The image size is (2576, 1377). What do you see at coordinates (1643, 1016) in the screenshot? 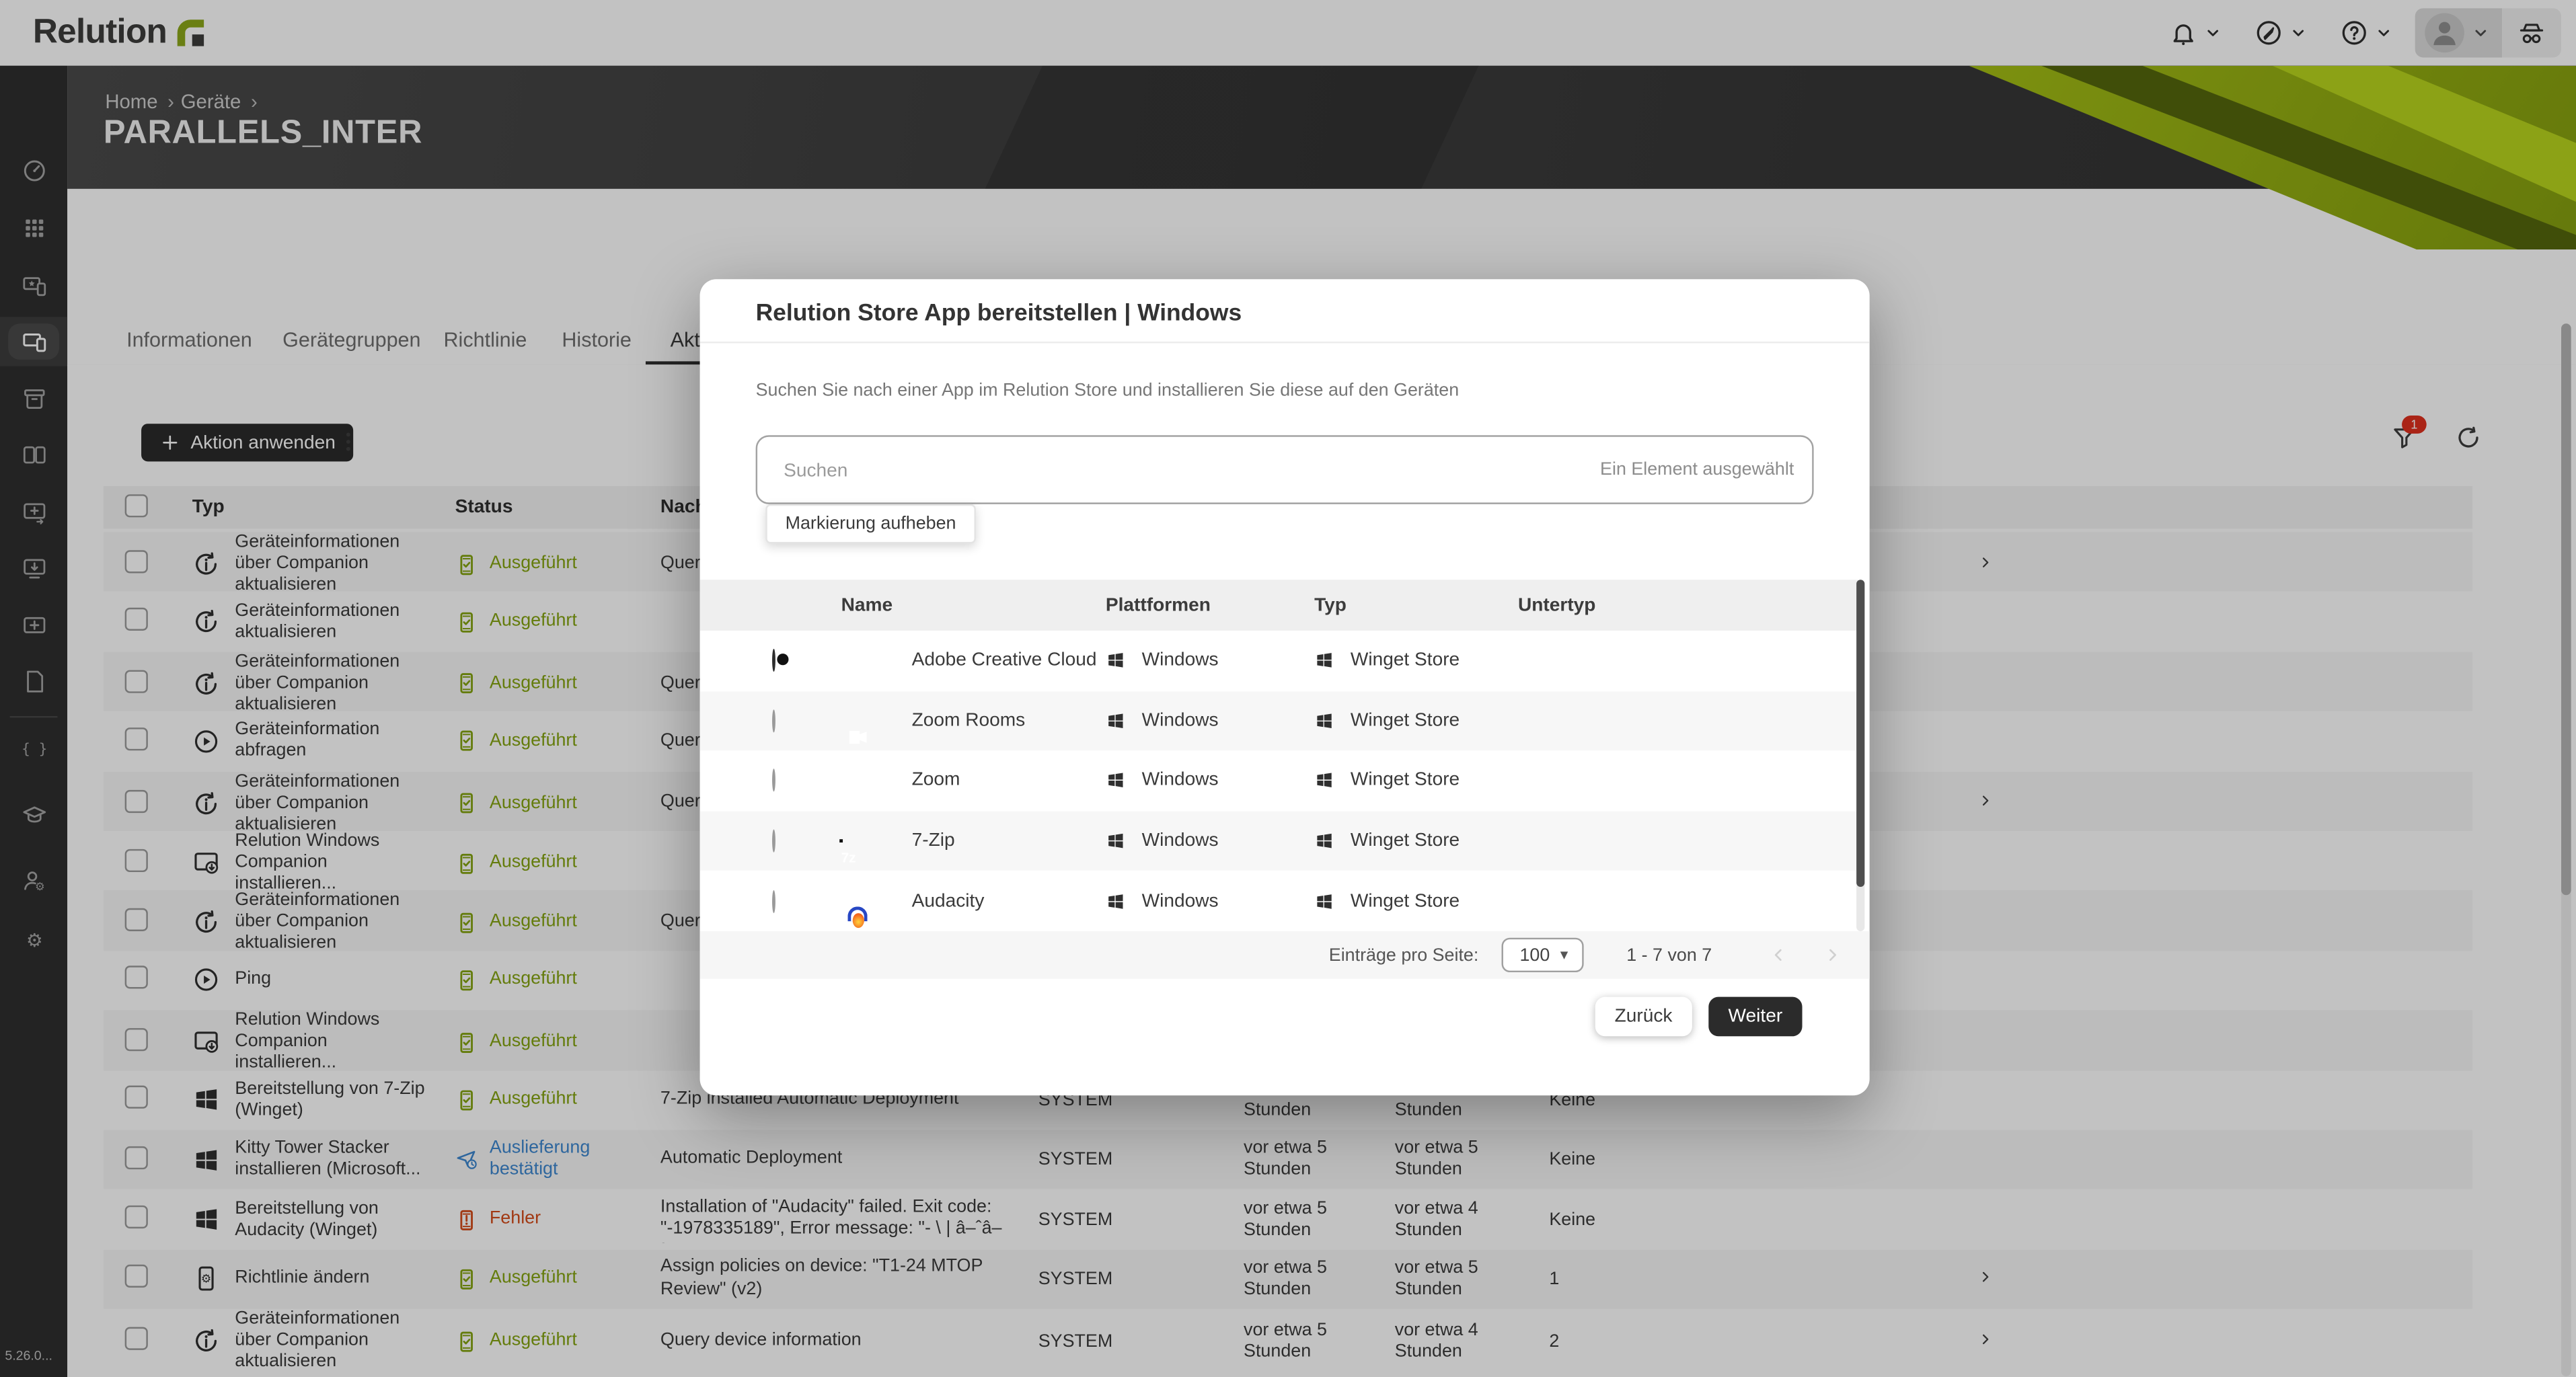
I see `back-button: Zurück` at bounding box center [1643, 1016].